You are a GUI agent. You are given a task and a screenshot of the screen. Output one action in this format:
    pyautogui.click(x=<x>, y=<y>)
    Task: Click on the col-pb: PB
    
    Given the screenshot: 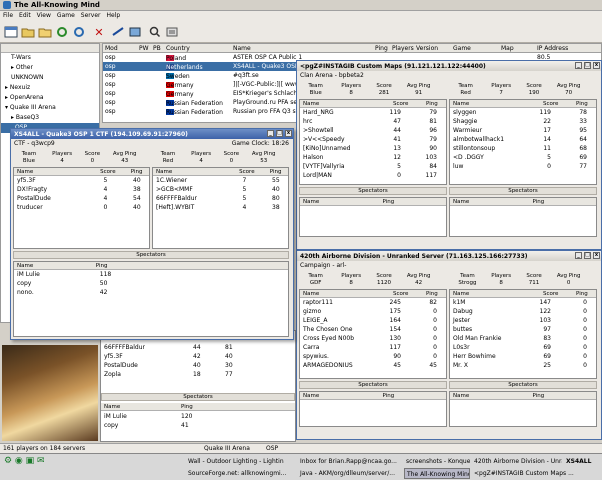 What is the action you would take?
    pyautogui.click(x=157, y=48)
    